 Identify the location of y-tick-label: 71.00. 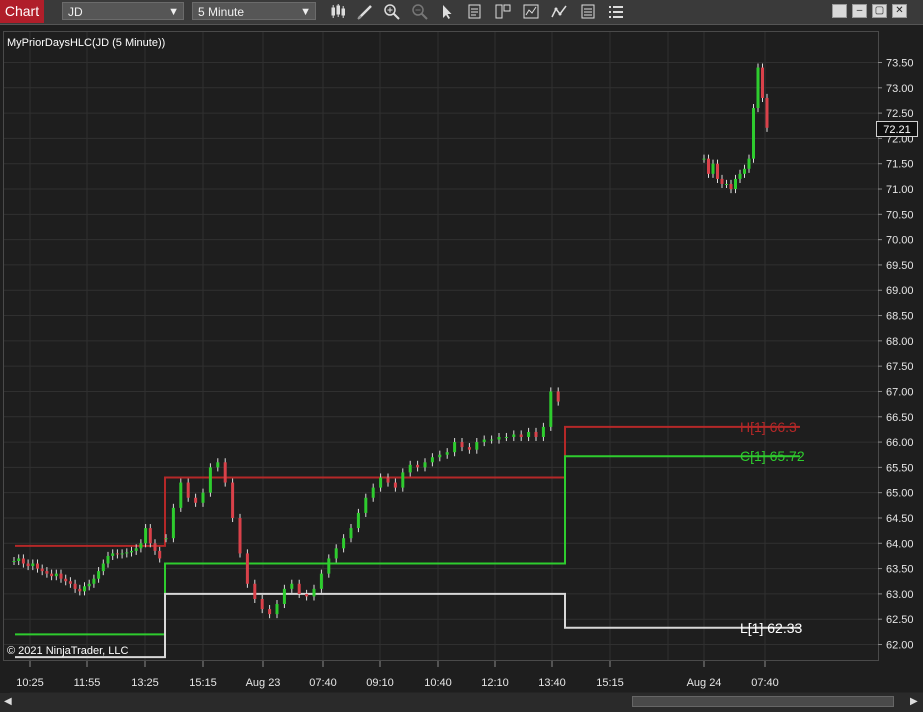
(900, 190).